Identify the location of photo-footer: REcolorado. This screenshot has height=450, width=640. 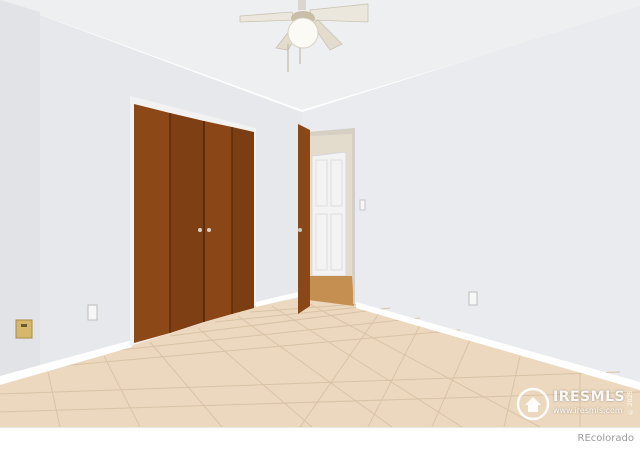
(320, 438).